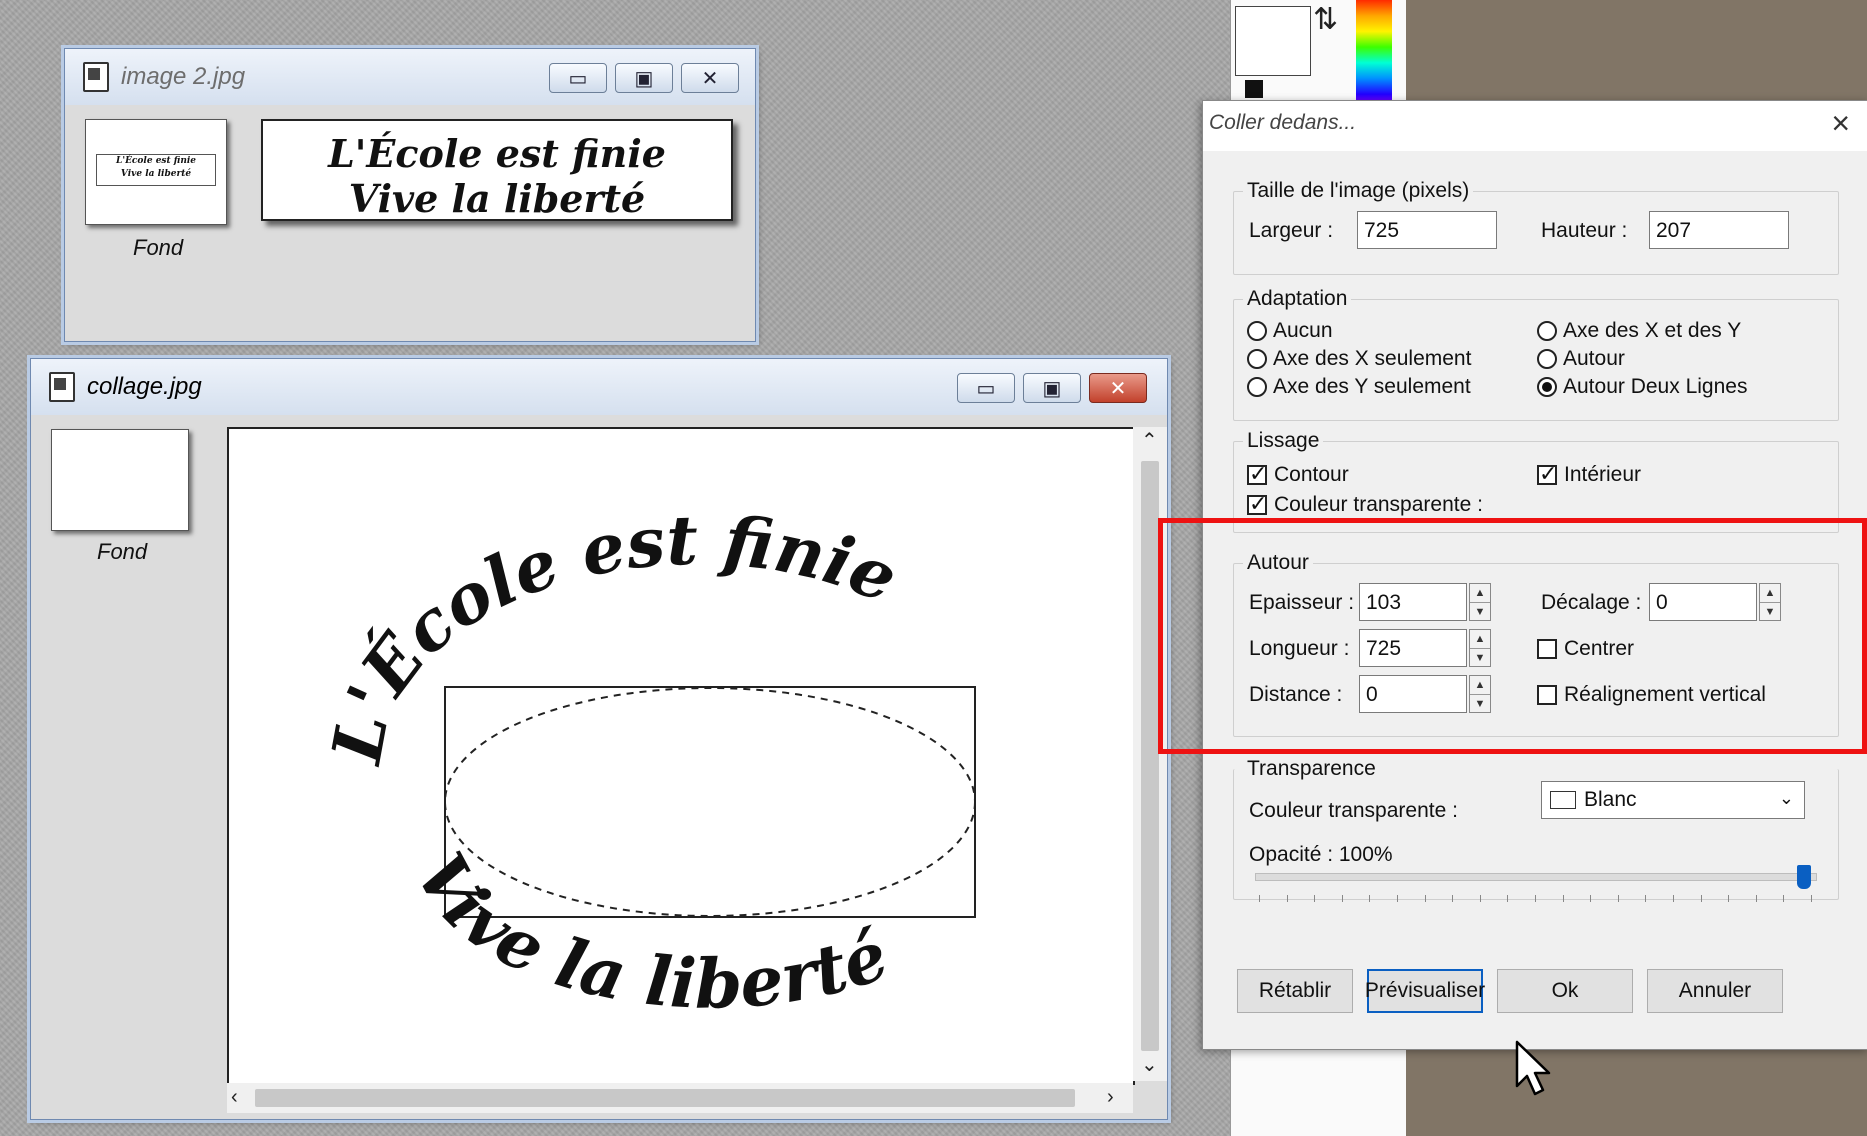  What do you see at coordinates (183, 76) in the screenshot?
I see `image2-title: image 2.jpg` at bounding box center [183, 76].